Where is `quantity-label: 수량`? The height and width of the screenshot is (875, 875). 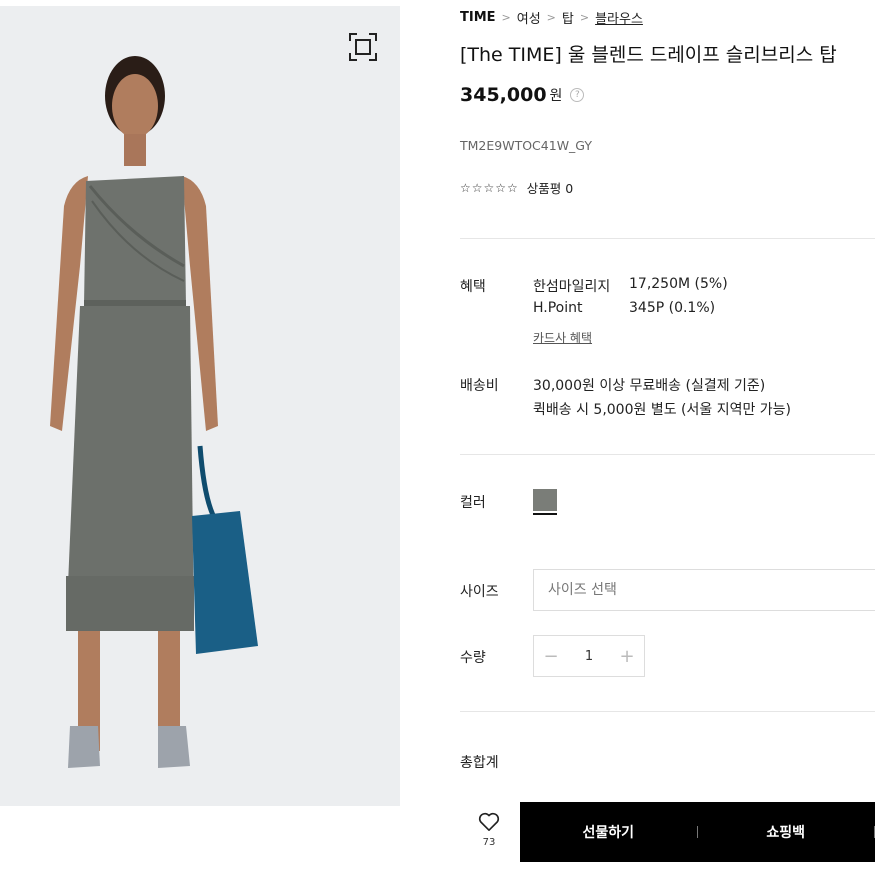
quantity-label: 수량 is located at coordinates (473, 658).